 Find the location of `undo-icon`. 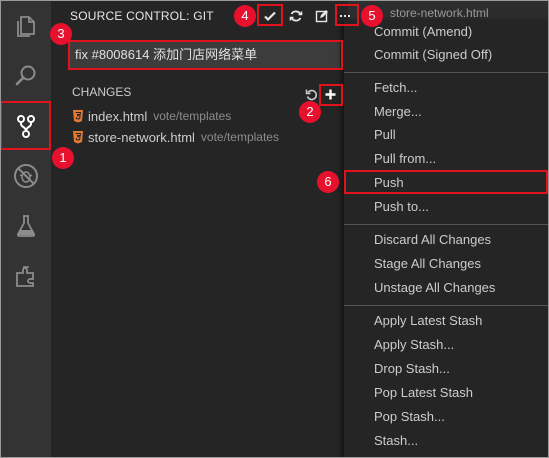

undo-icon is located at coordinates (311, 94).